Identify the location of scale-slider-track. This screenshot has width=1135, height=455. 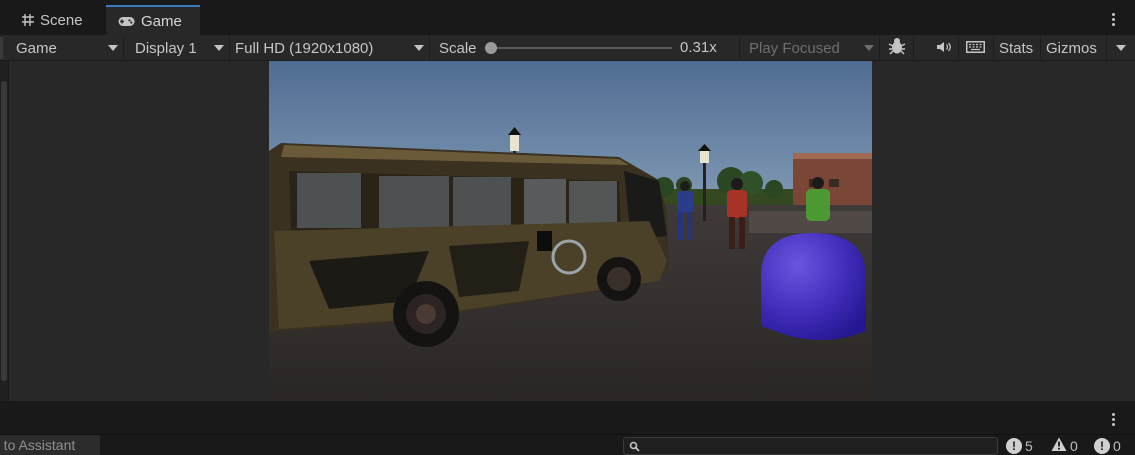
(582, 48).